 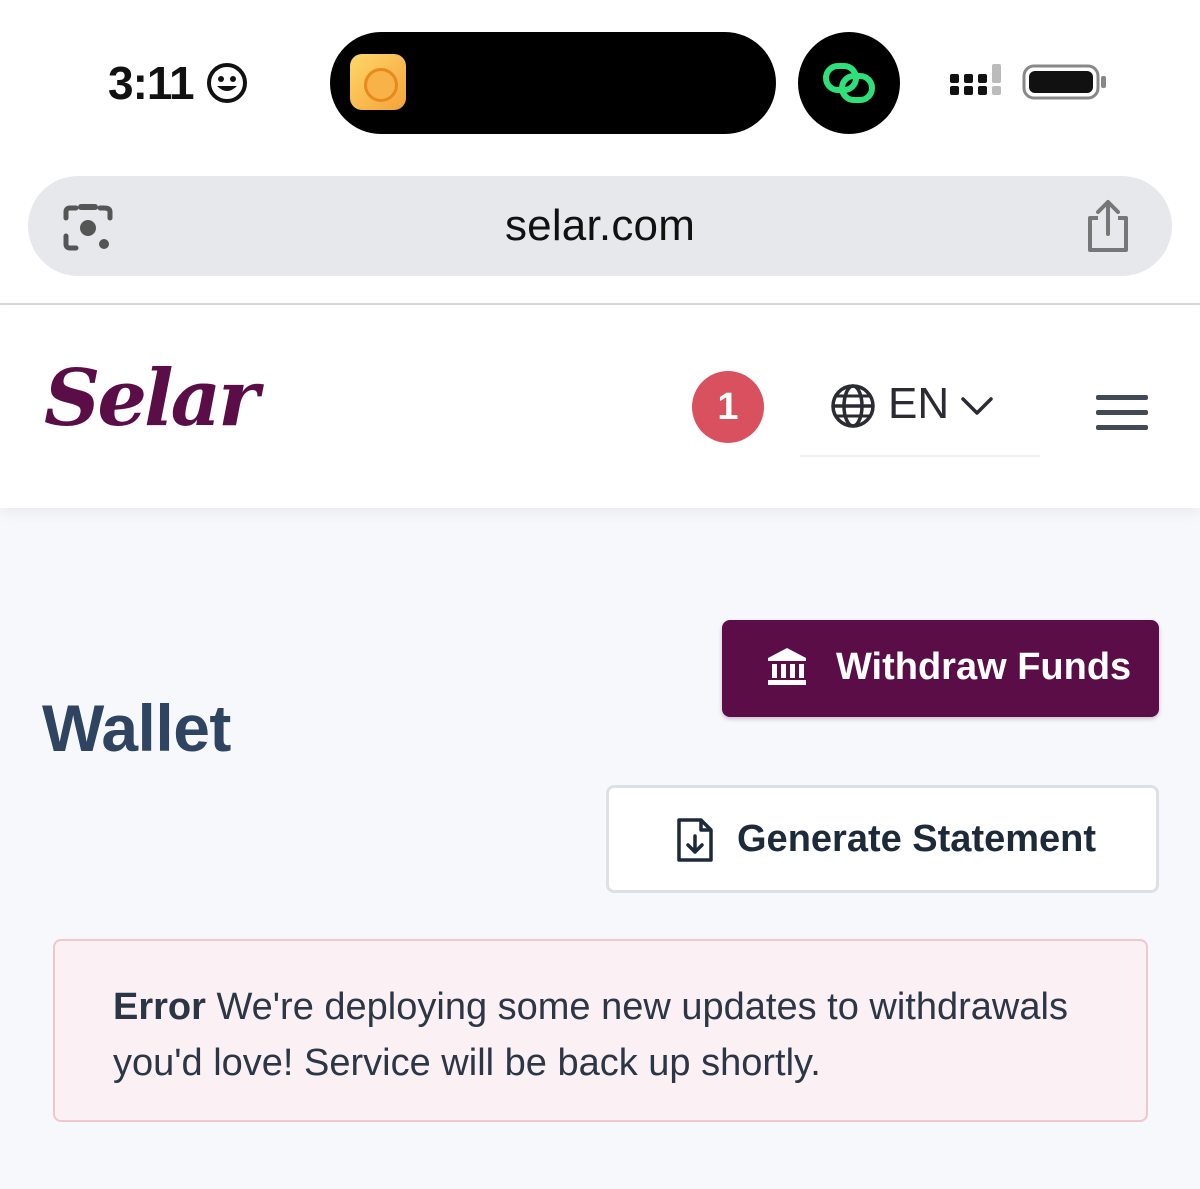 What do you see at coordinates (151, 83) in the screenshot?
I see `status-time: 3:11` at bounding box center [151, 83].